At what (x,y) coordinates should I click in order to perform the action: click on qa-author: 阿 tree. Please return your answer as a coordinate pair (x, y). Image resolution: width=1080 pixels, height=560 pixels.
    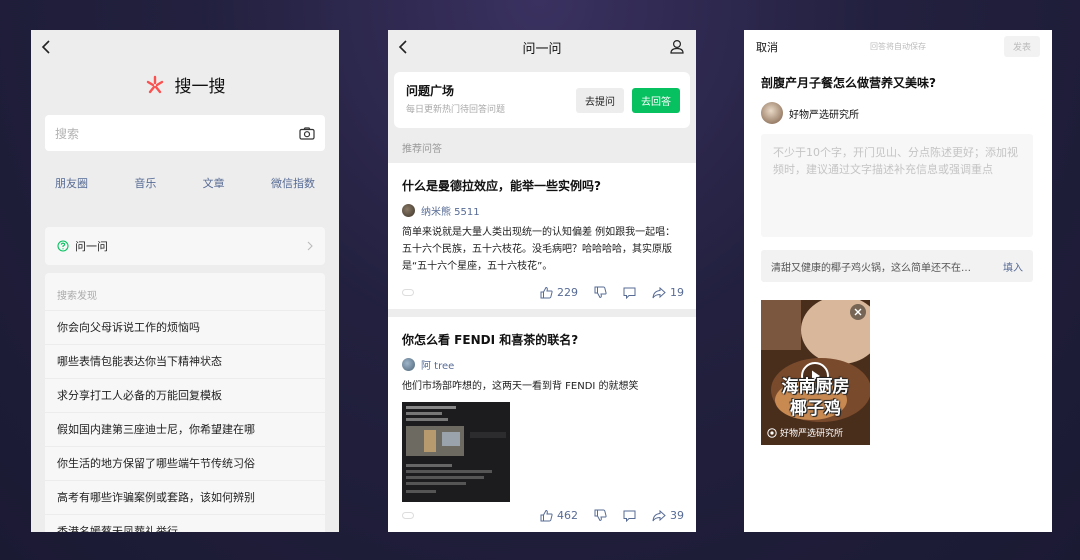
    Looking at the image, I should click on (542, 364).